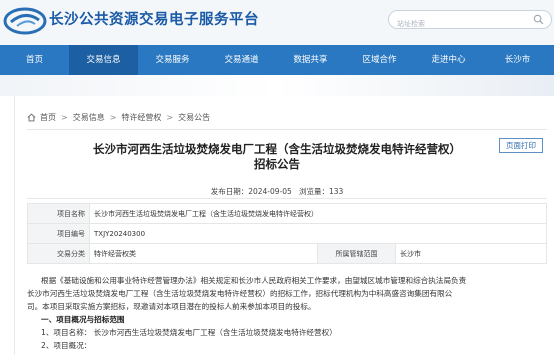 The height and width of the screenshot is (355, 554). I want to click on table-row: 交易分类 特许经营权类 所属管辖范围 长沙市, so click(287, 253).